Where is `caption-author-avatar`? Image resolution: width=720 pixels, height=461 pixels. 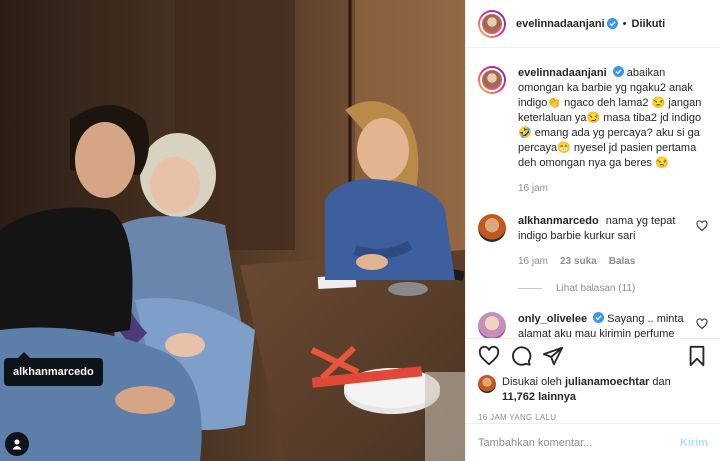 caption-author-avatar is located at coordinates (492, 80).